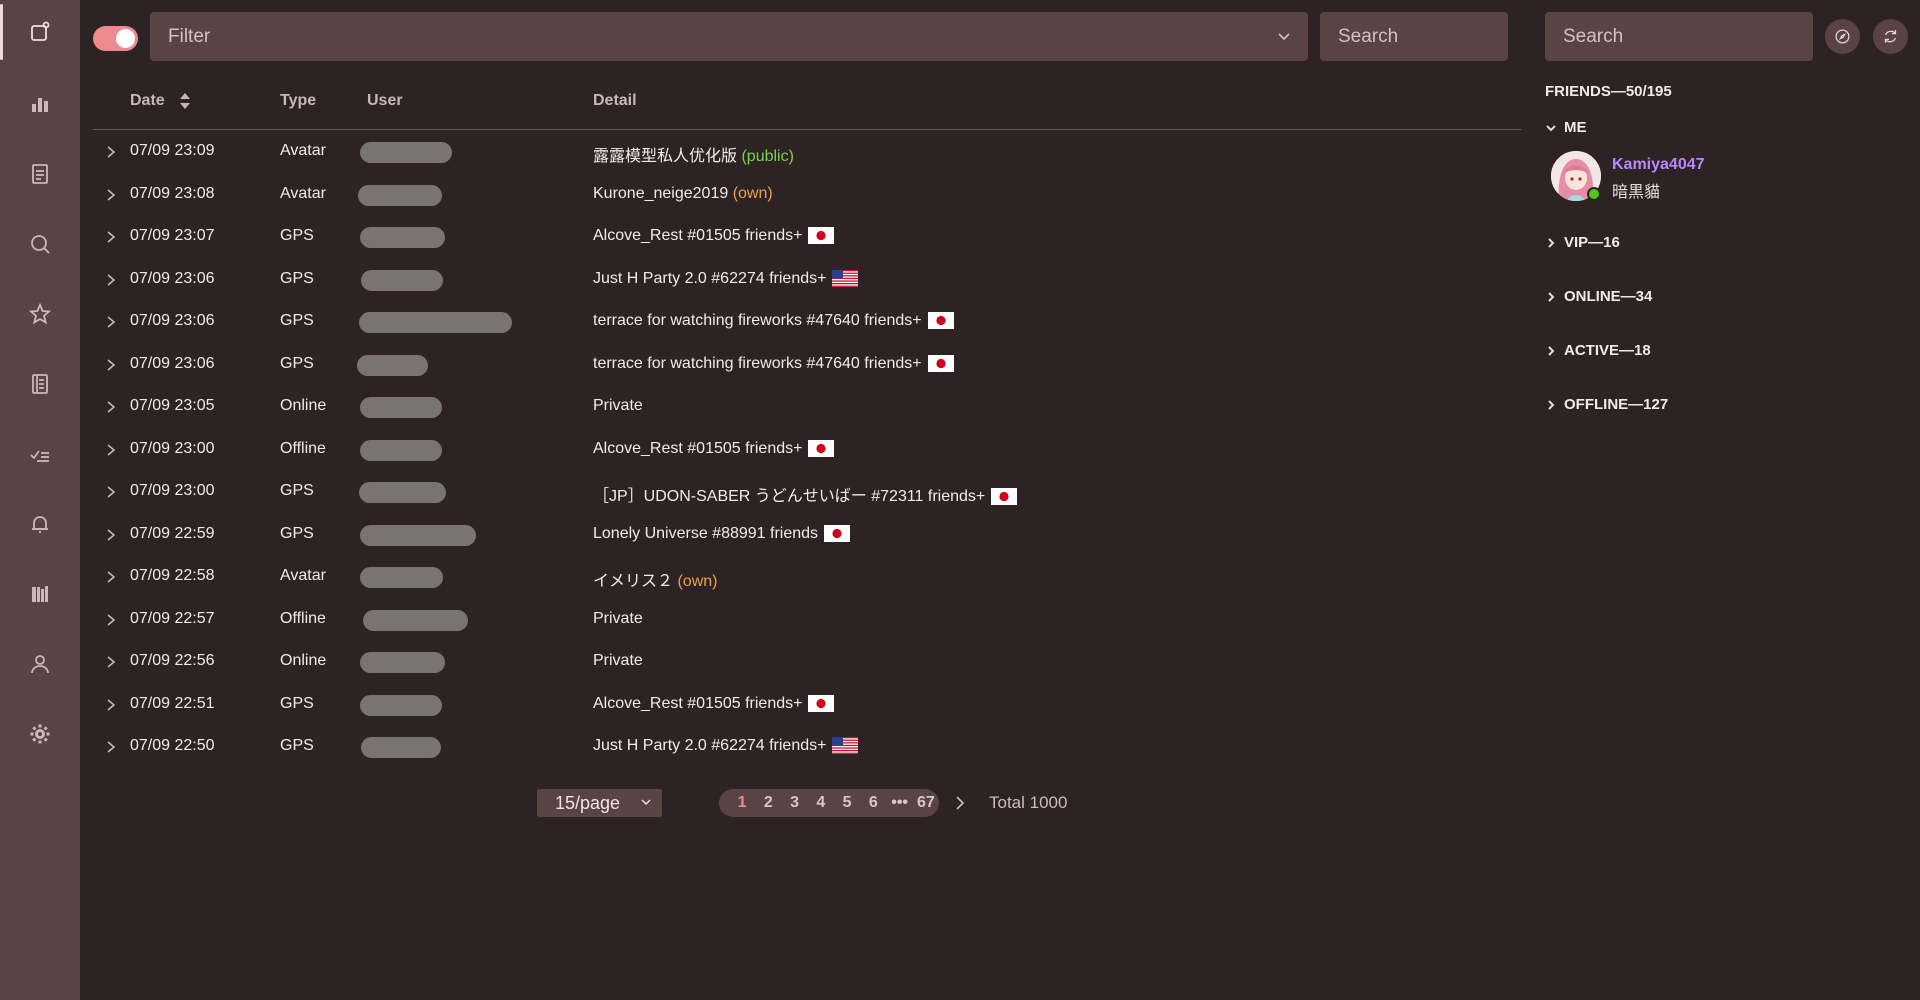 Image resolution: width=1920 pixels, height=1000 pixels. I want to click on friend-group-header: OFFLINE—127, so click(1606, 404).